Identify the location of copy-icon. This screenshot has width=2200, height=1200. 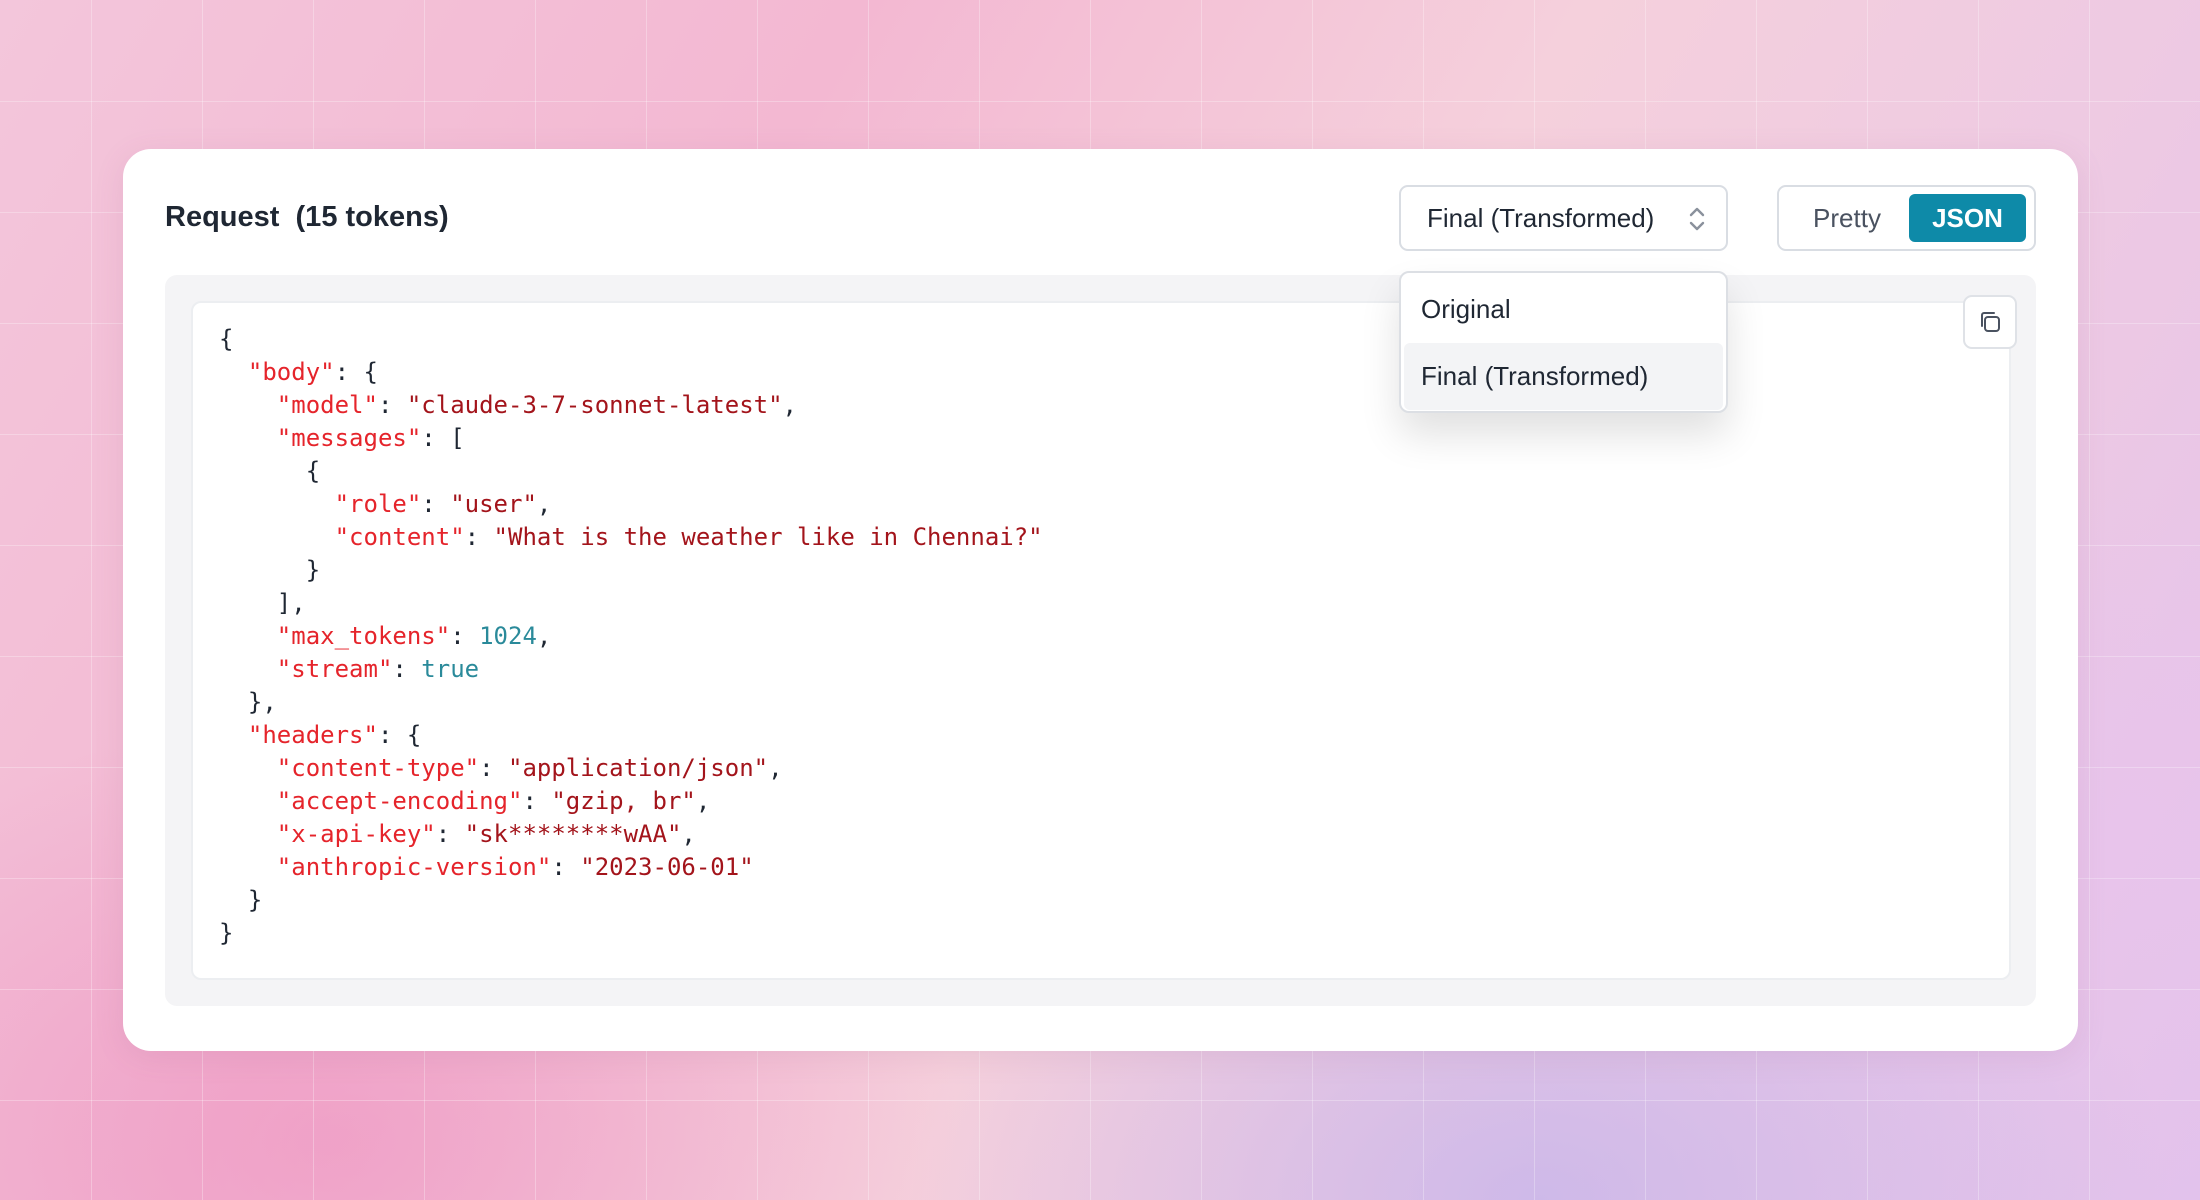
(1990, 322).